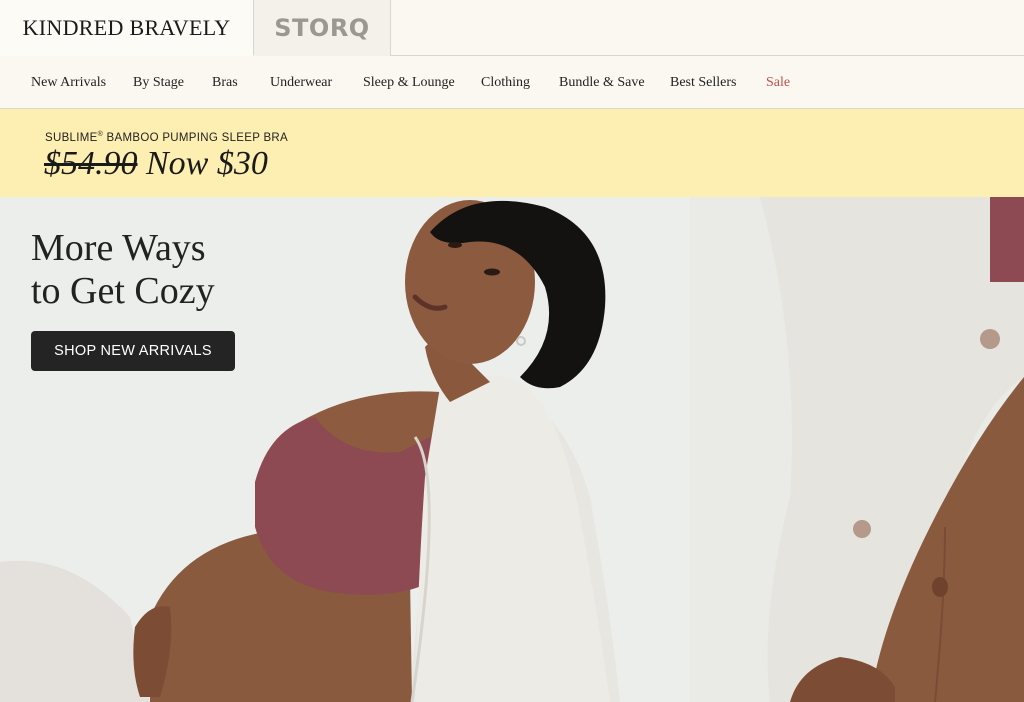 The width and height of the screenshot is (1024, 702). Describe the element at coordinates (91, 163) in the screenshot. I see `old-price: $54.90` at that location.